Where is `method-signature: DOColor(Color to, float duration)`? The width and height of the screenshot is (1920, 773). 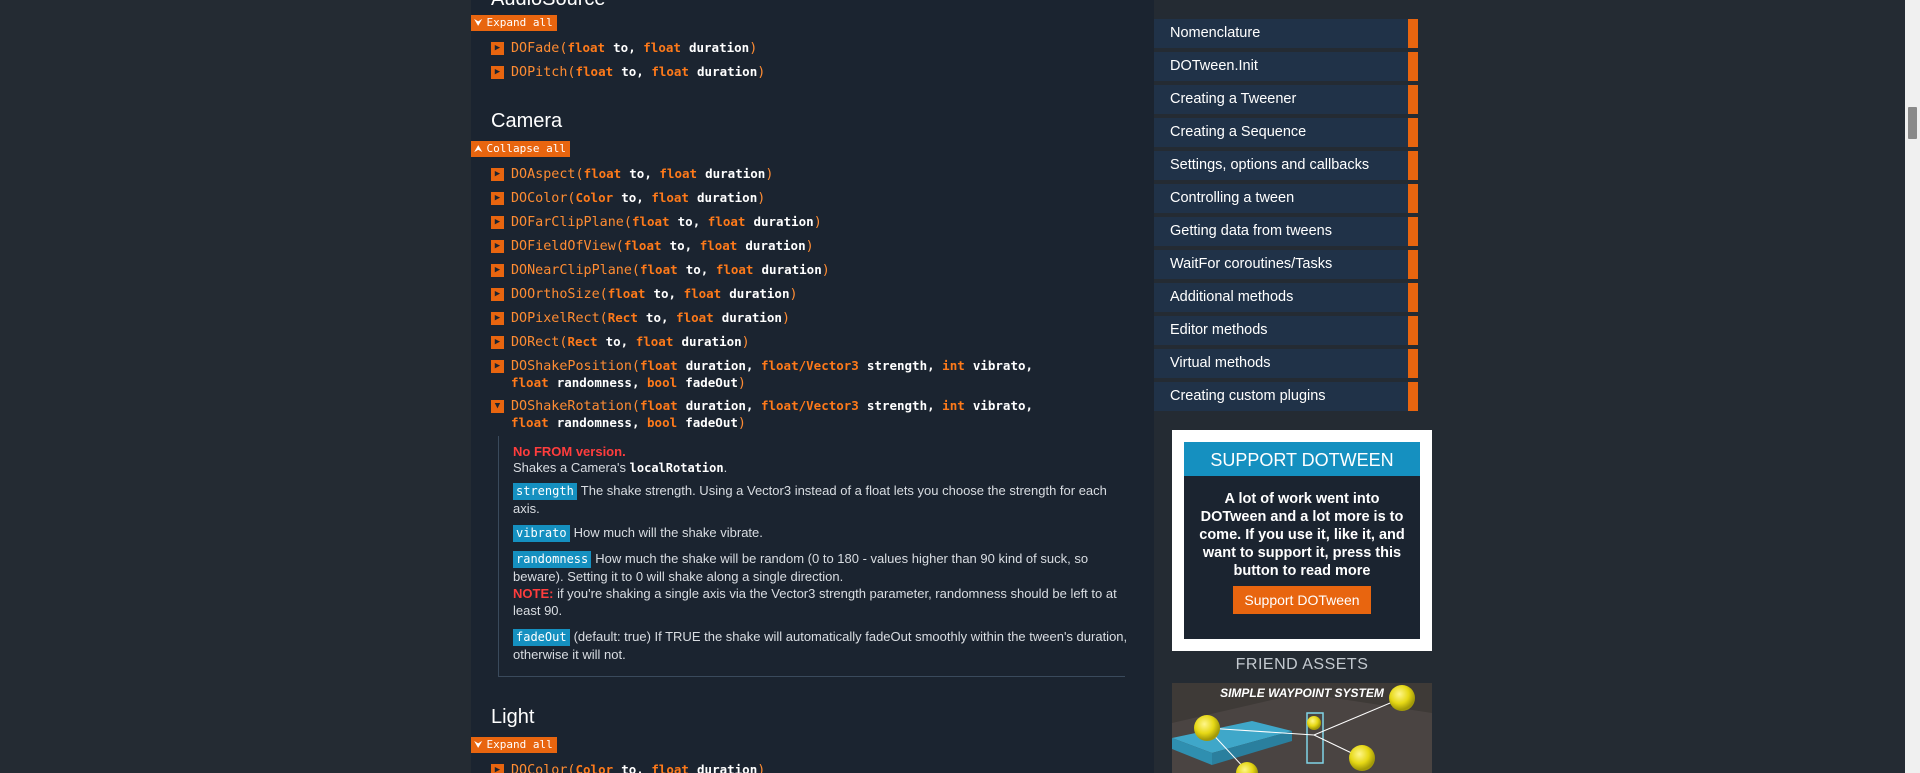
method-signature: DOColor(Color to, float duration) is located at coordinates (811, 767).